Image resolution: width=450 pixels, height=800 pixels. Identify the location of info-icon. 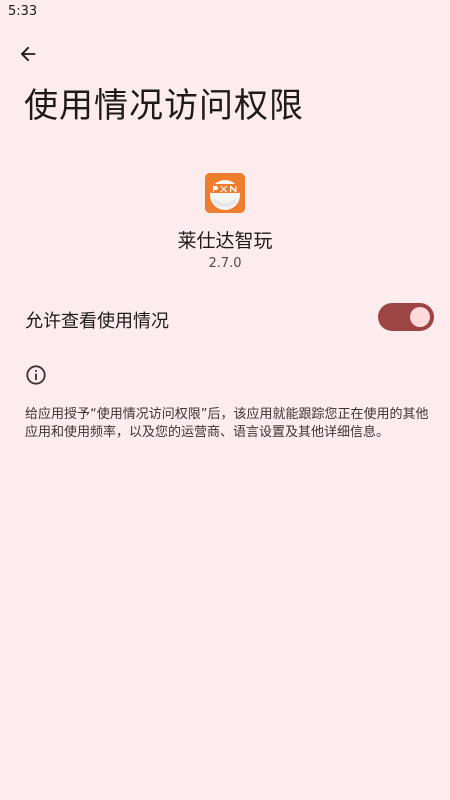
(36, 375).